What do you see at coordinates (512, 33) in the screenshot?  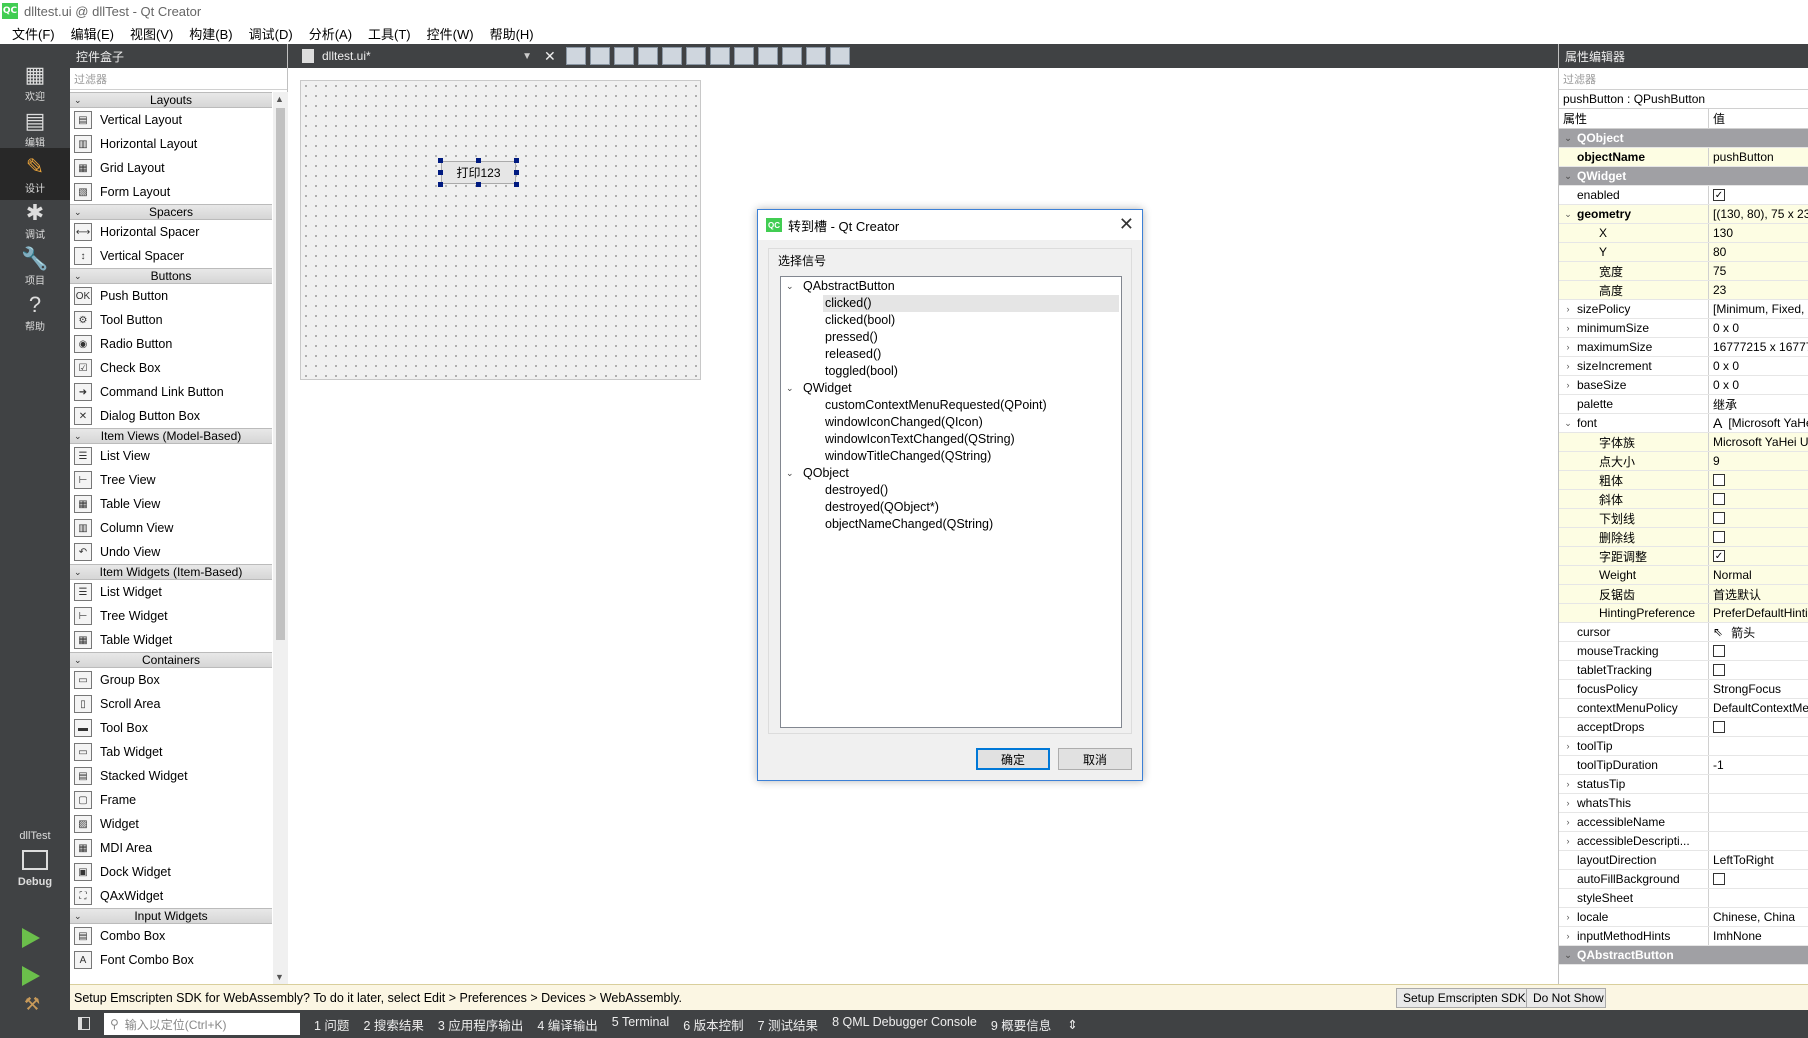 I see `menu-item: 帮助(H)` at bounding box center [512, 33].